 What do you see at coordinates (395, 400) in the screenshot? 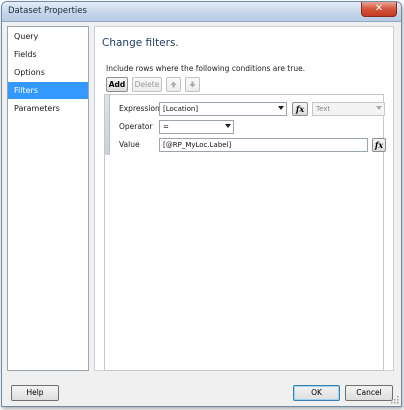
I see `resize-grip-icon` at bounding box center [395, 400].